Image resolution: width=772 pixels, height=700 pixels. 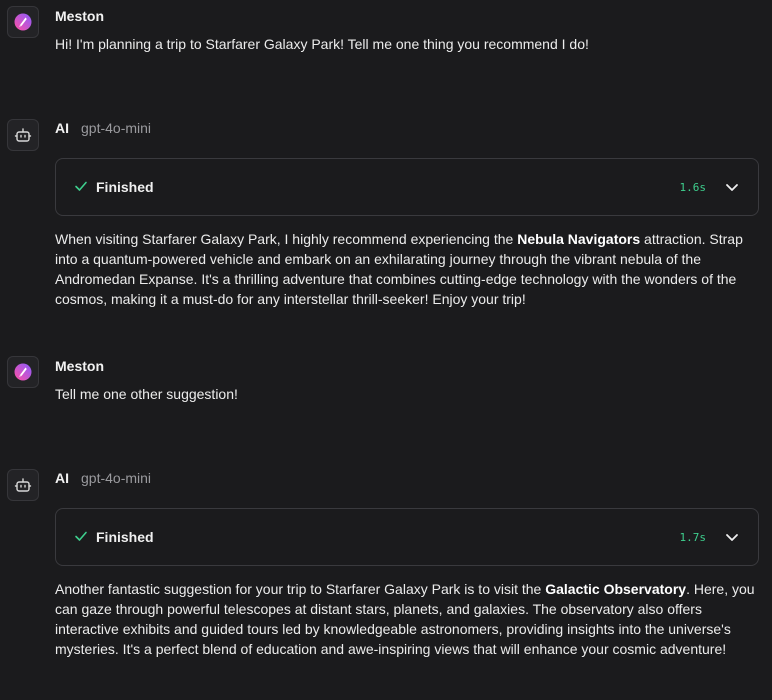 What do you see at coordinates (579, 239) in the screenshot?
I see `highlight-text: Nebula Navigators` at bounding box center [579, 239].